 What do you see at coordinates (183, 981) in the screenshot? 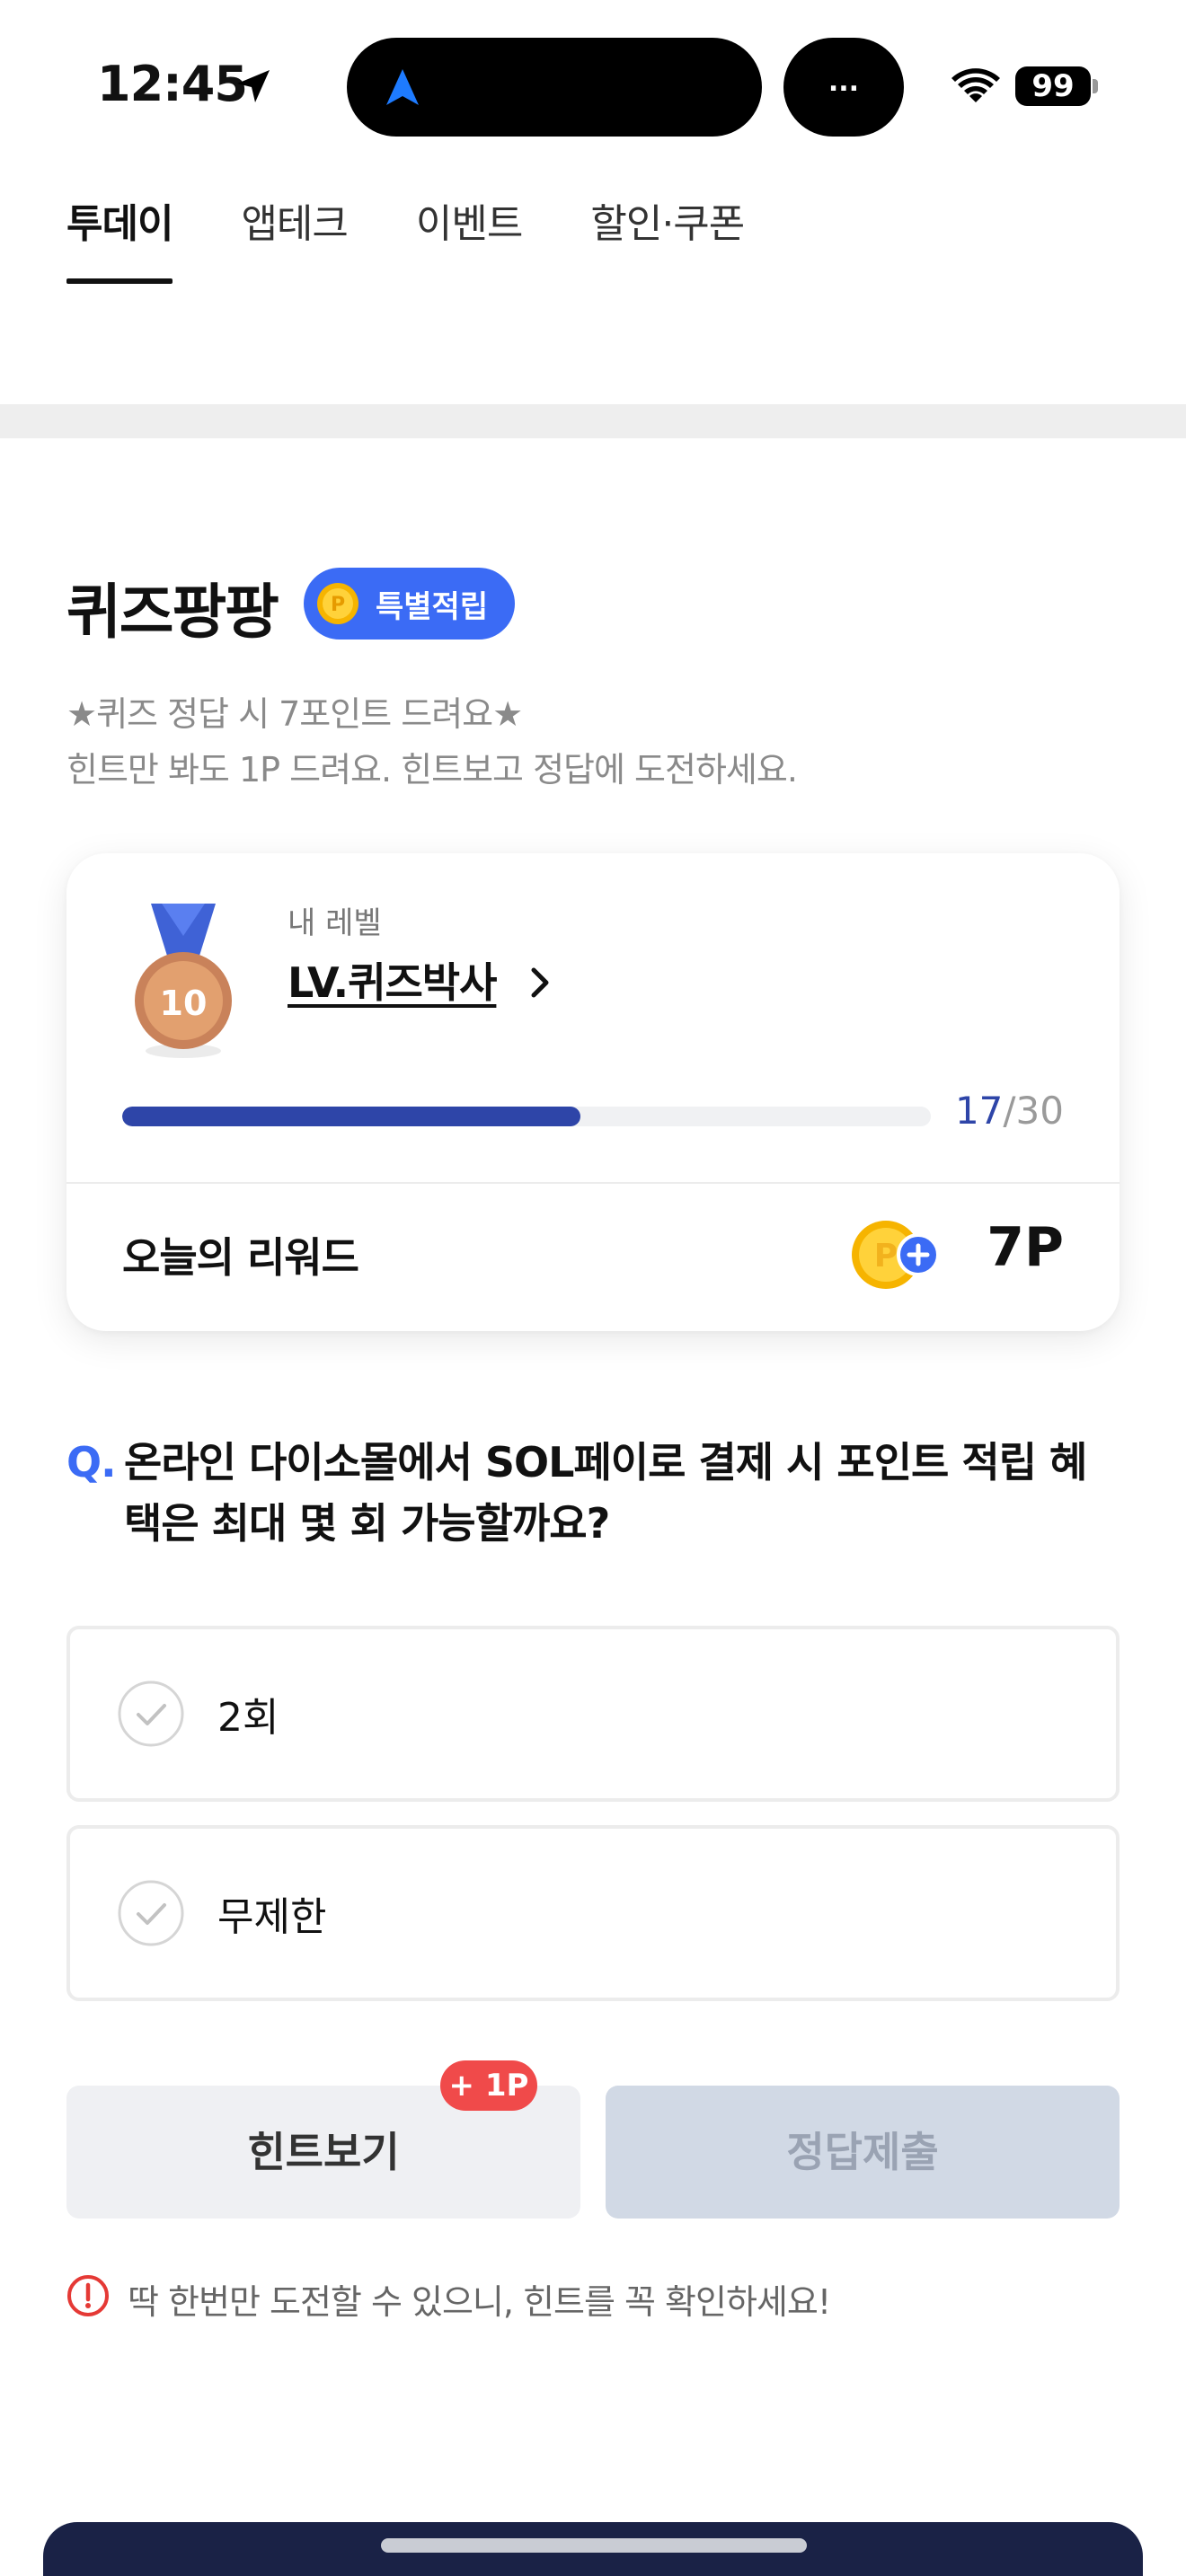
I see `medal-icon: 10` at bounding box center [183, 981].